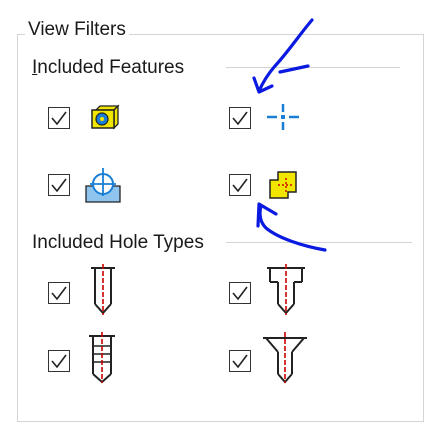 This screenshot has height=434, width=432. Describe the element at coordinates (313, 67) in the screenshot. I see `included-features-divider` at that location.